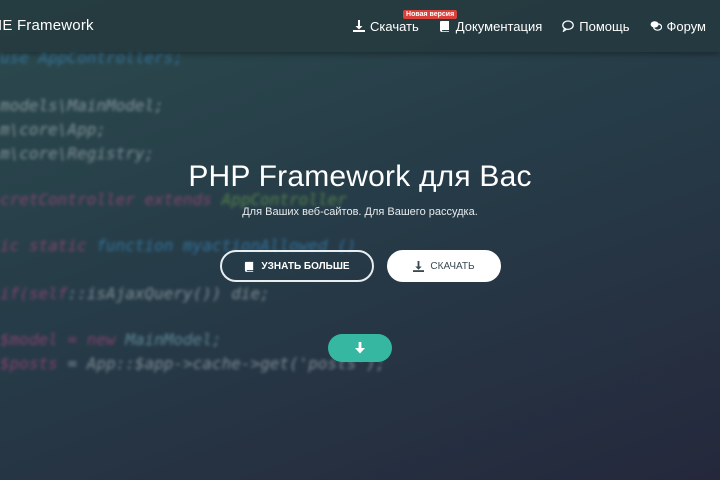 Image resolution: width=720 pixels, height=480 pixels. What do you see at coordinates (686, 26) in the screenshot?
I see `nav-forum-label: Форум` at bounding box center [686, 26].